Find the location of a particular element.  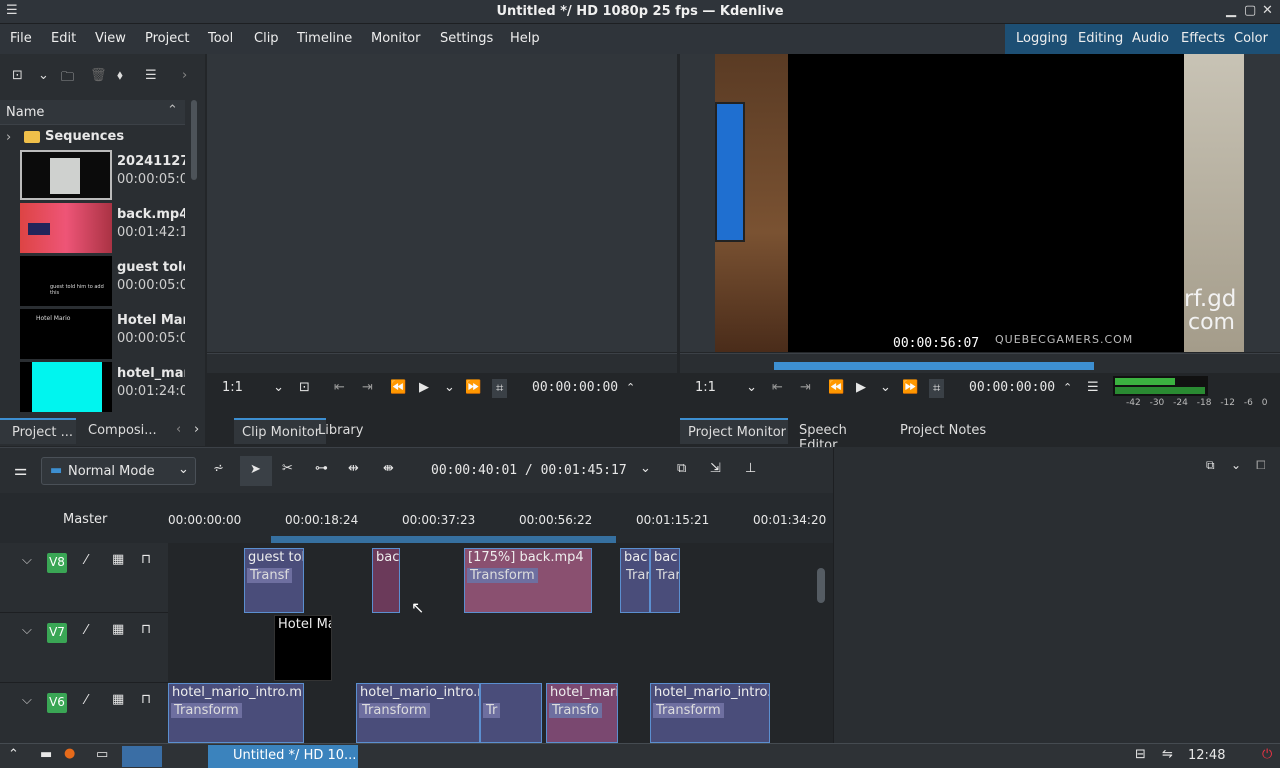

select-tool-icon: ➤ is located at coordinates (256, 471).